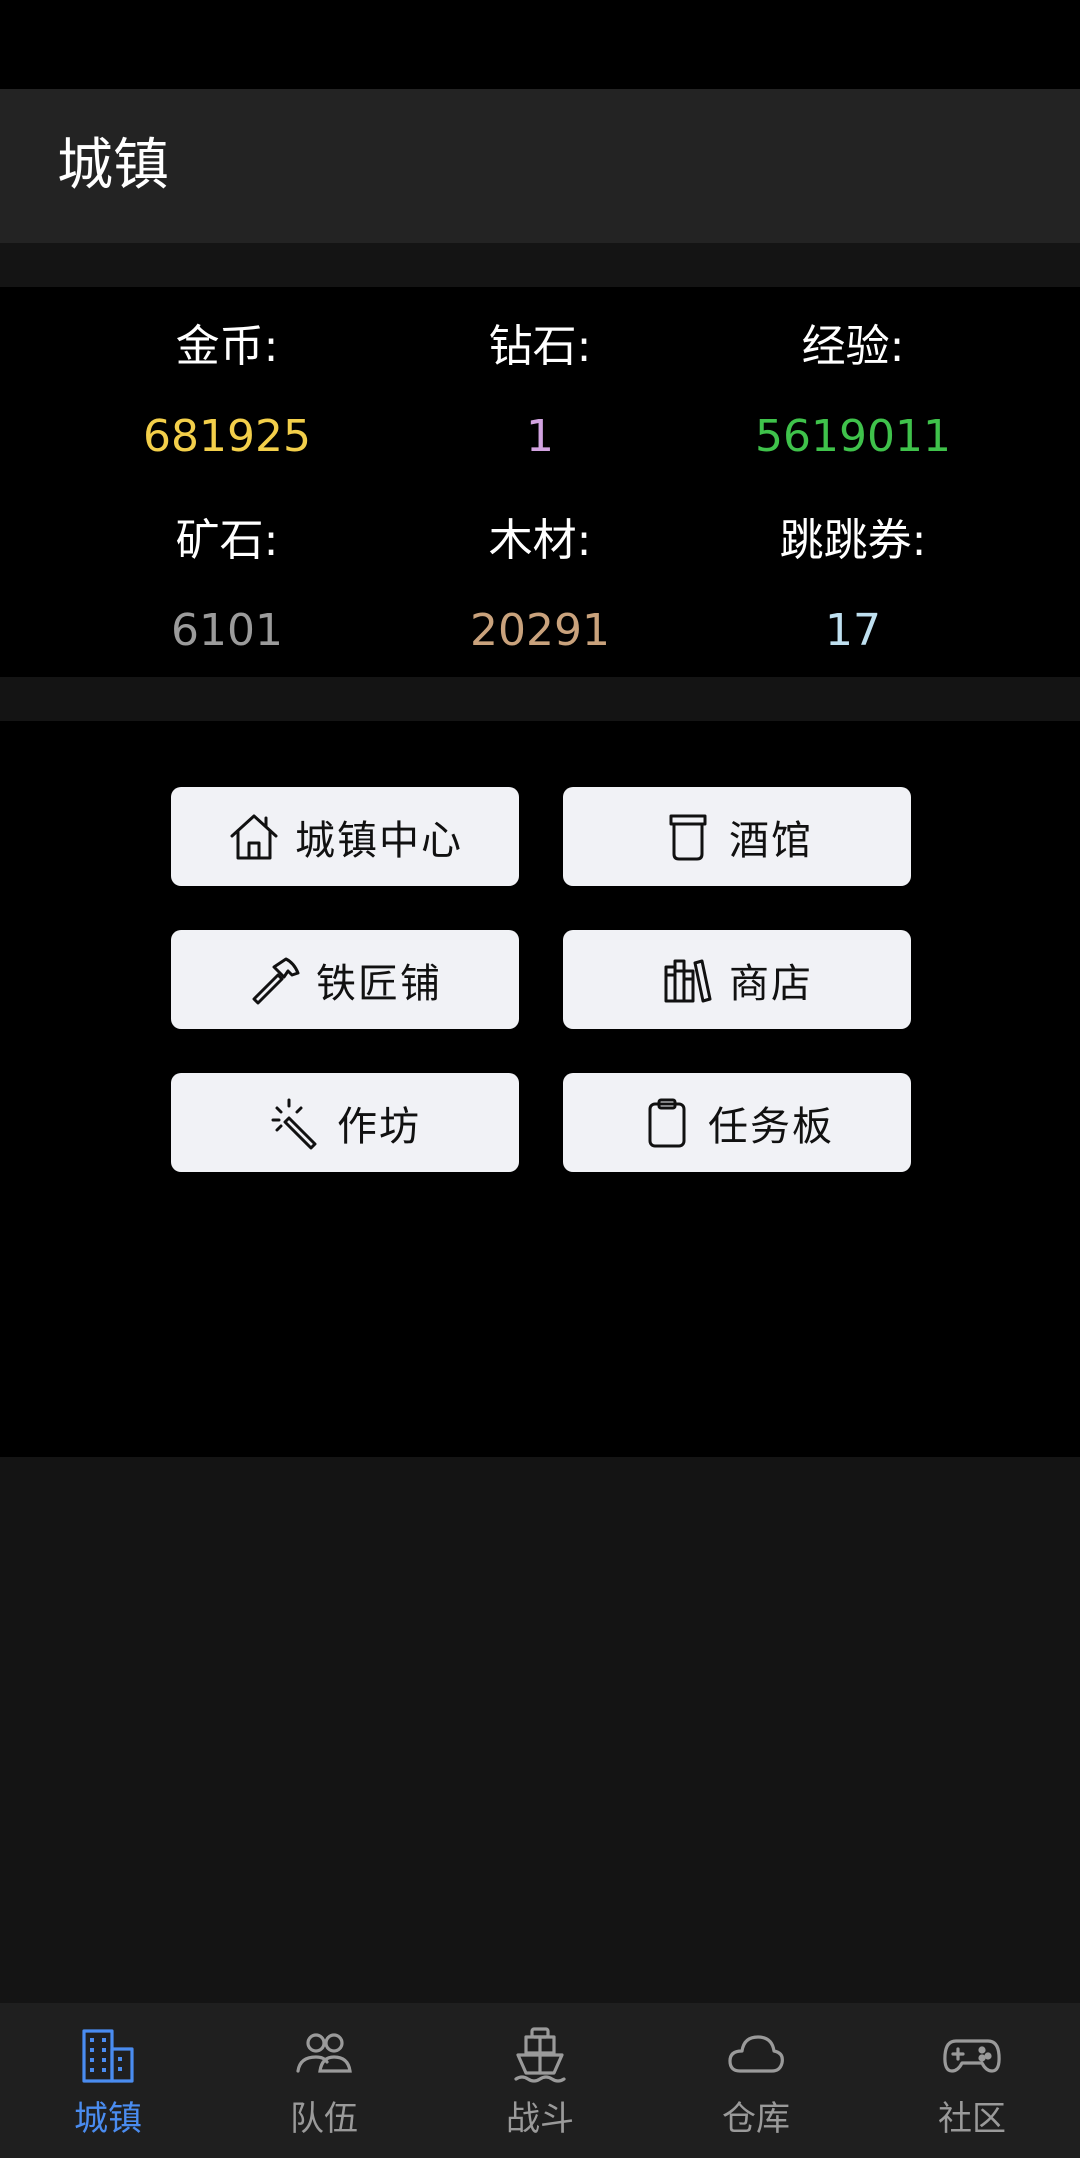  Describe the element at coordinates (379, 840) in the screenshot. I see `button-label: 城镇中心` at that location.